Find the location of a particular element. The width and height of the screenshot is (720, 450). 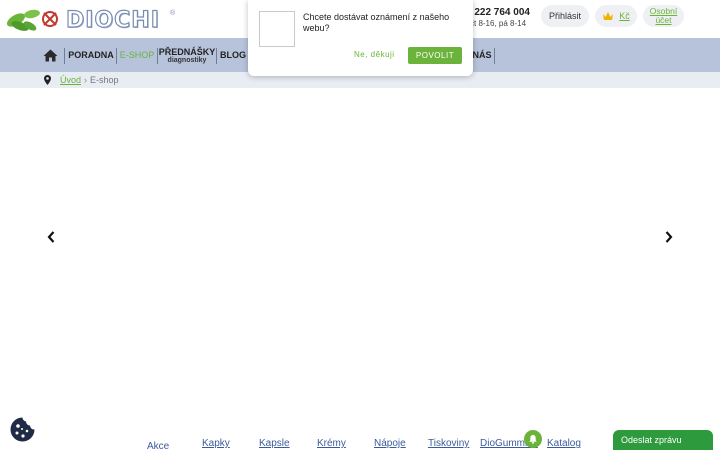

cookie-icon is located at coordinates (22, 429).